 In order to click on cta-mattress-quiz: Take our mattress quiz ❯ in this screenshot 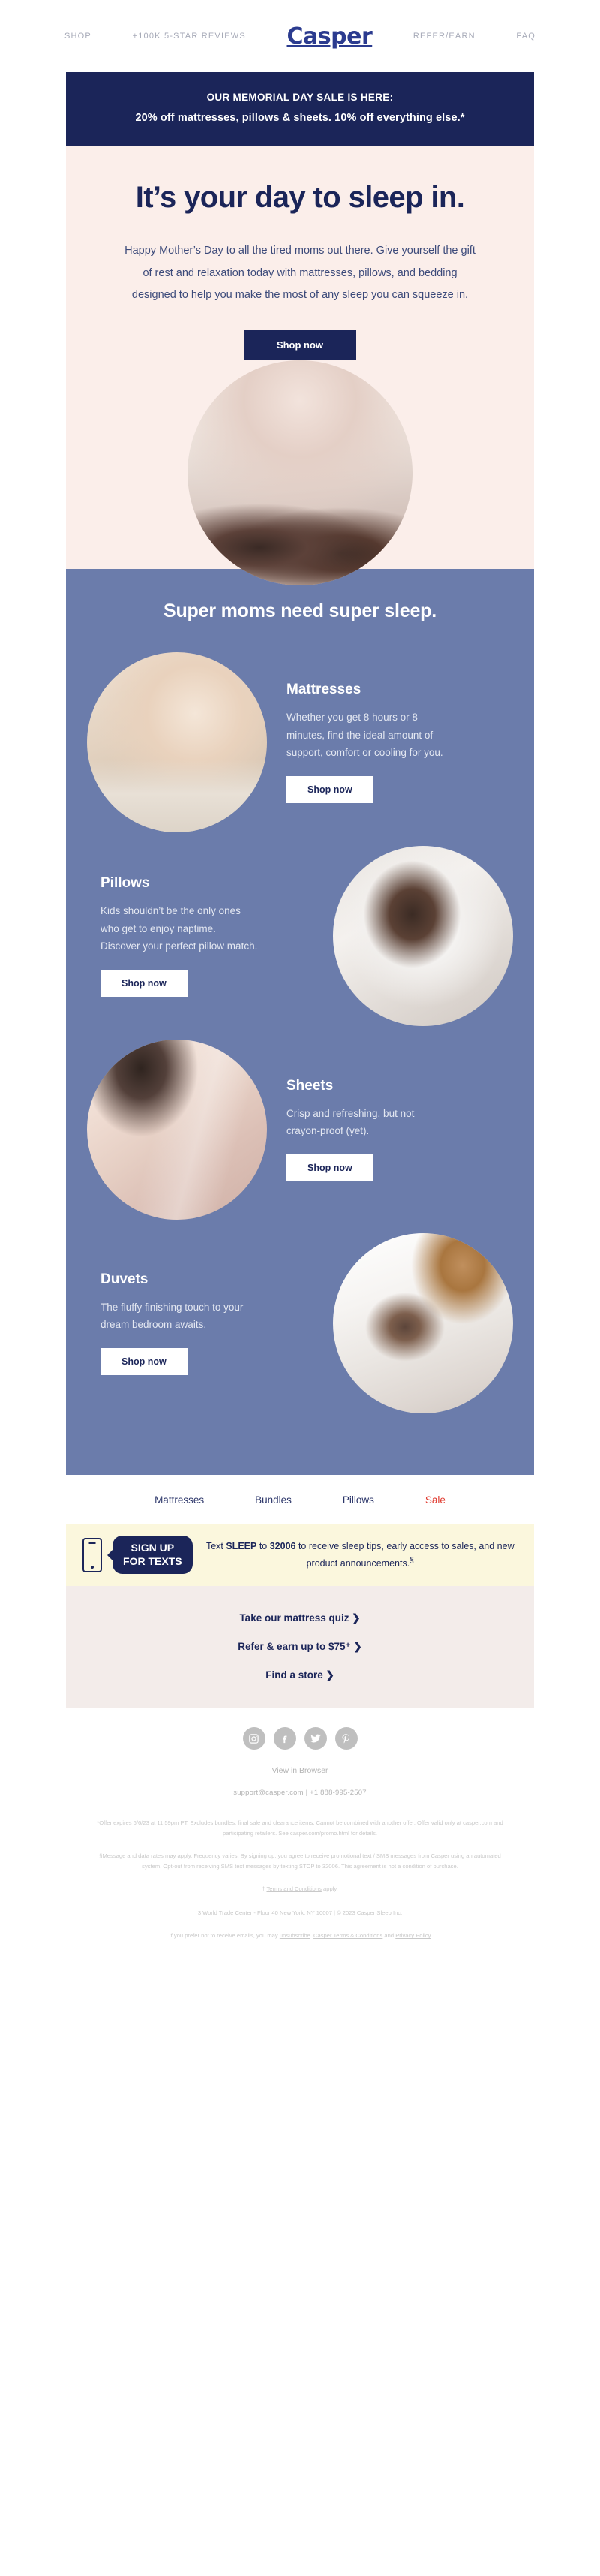, I will do `click(300, 1618)`.